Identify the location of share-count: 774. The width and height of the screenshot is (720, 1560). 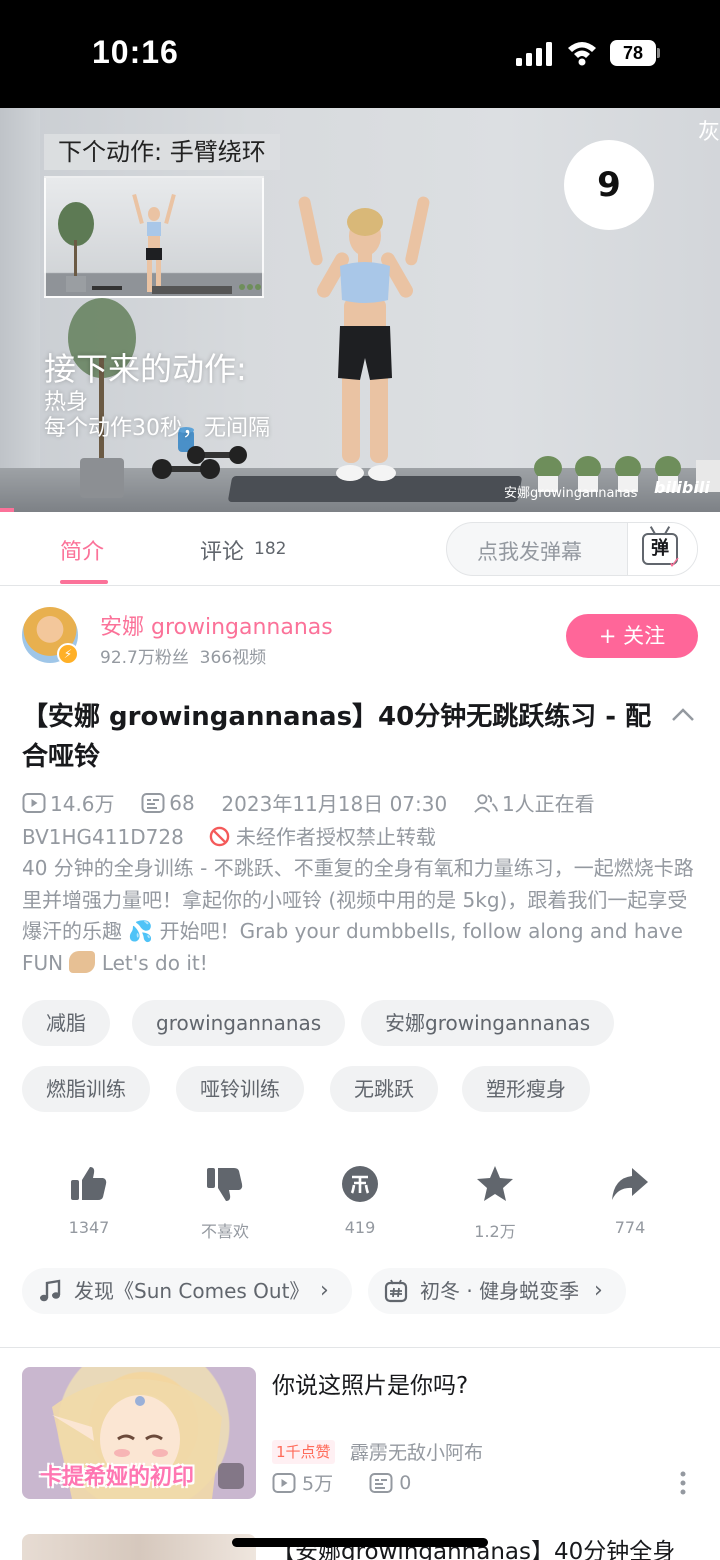
(630, 1227).